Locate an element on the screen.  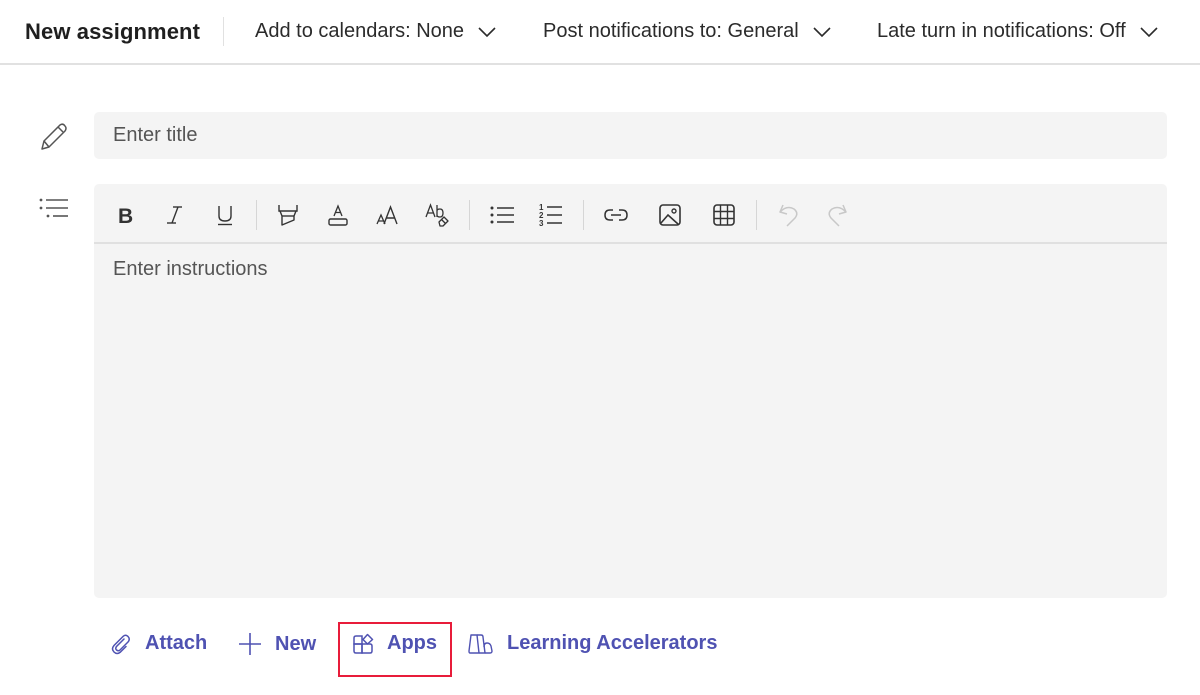
highlighter-icon is located at coordinates (288, 215).